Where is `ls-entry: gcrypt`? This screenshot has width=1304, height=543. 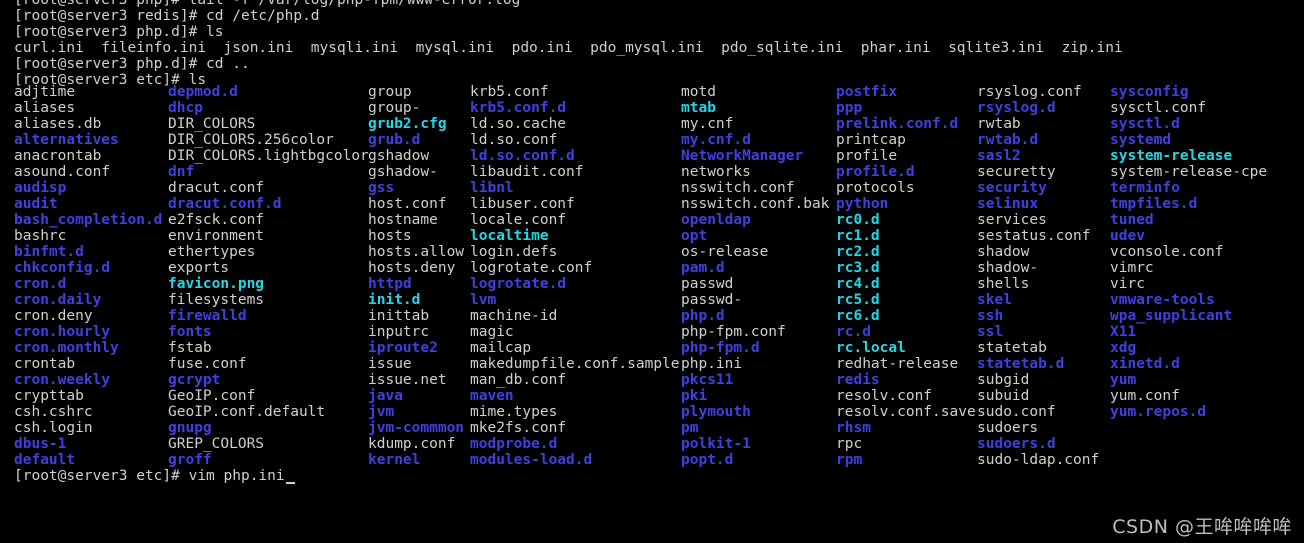
ls-entry: gcrypt is located at coordinates (194, 380).